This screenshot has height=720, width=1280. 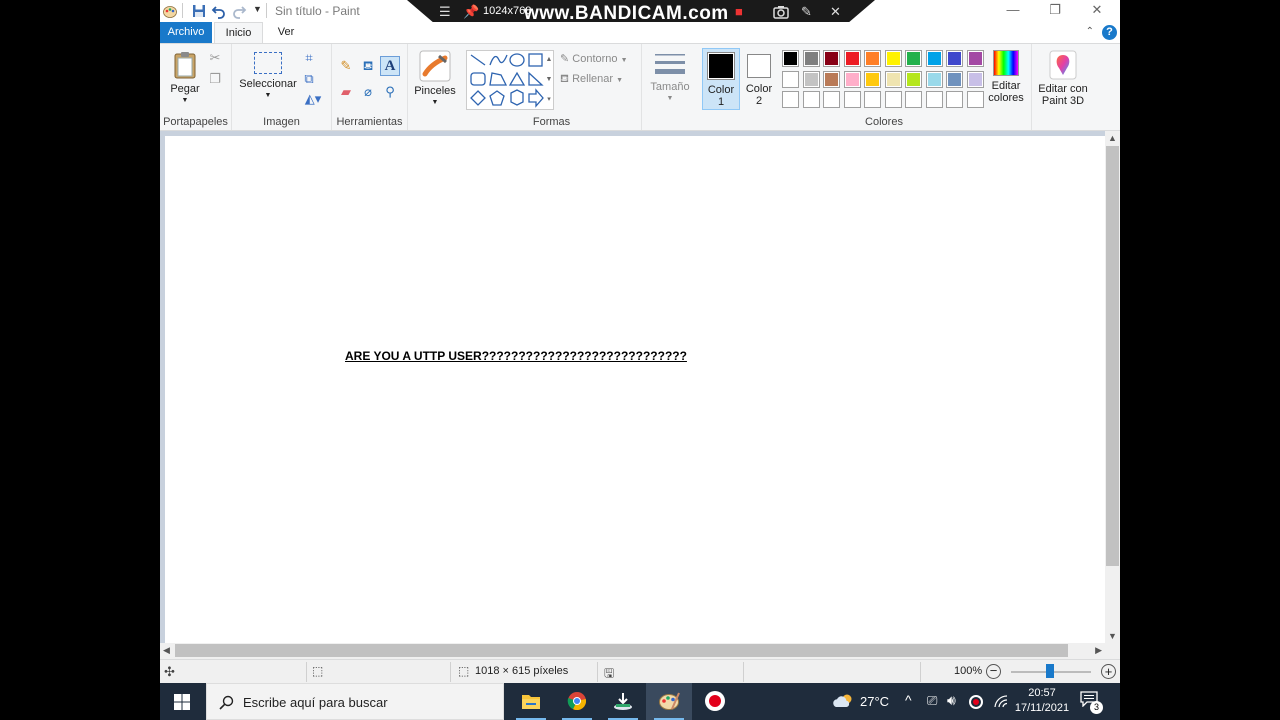 I want to click on shapes-scroll: ▲ ▼ ▾, so click(x=549, y=80).